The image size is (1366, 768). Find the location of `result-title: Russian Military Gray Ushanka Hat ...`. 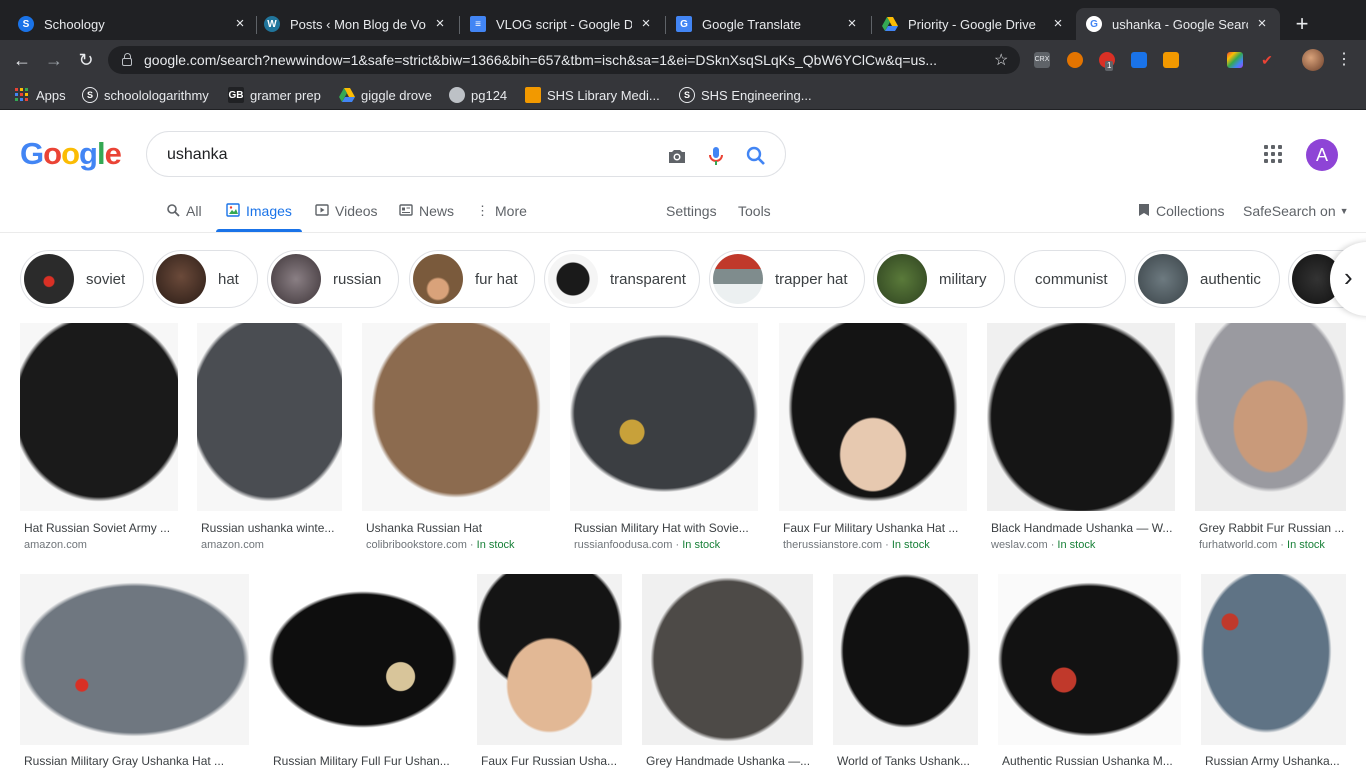

result-title: Russian Military Gray Ushanka Hat ... is located at coordinates (136, 761).